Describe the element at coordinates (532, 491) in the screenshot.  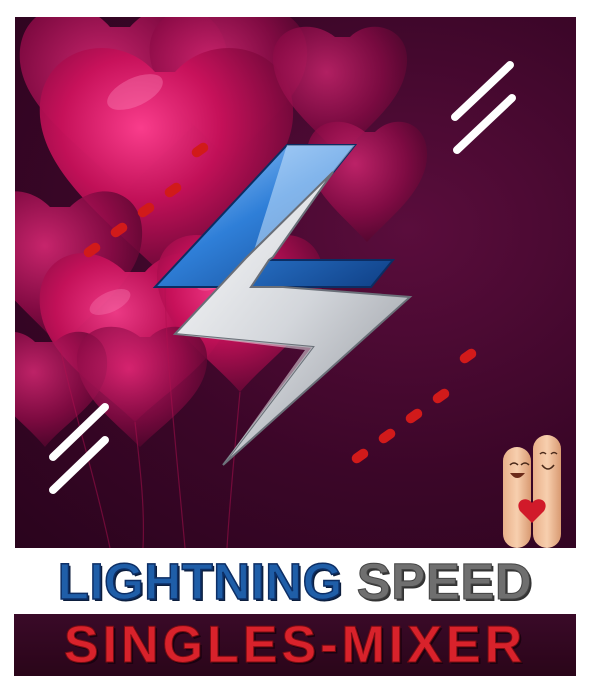
I see `finger-couple-icon` at that location.